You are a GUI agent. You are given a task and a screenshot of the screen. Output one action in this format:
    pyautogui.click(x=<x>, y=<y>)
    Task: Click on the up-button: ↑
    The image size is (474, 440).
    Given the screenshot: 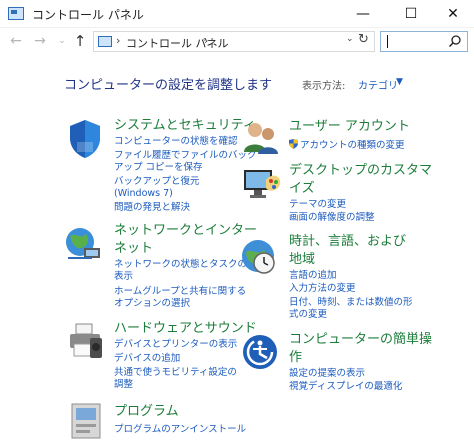 What is the action you would take?
    pyautogui.click(x=80, y=41)
    